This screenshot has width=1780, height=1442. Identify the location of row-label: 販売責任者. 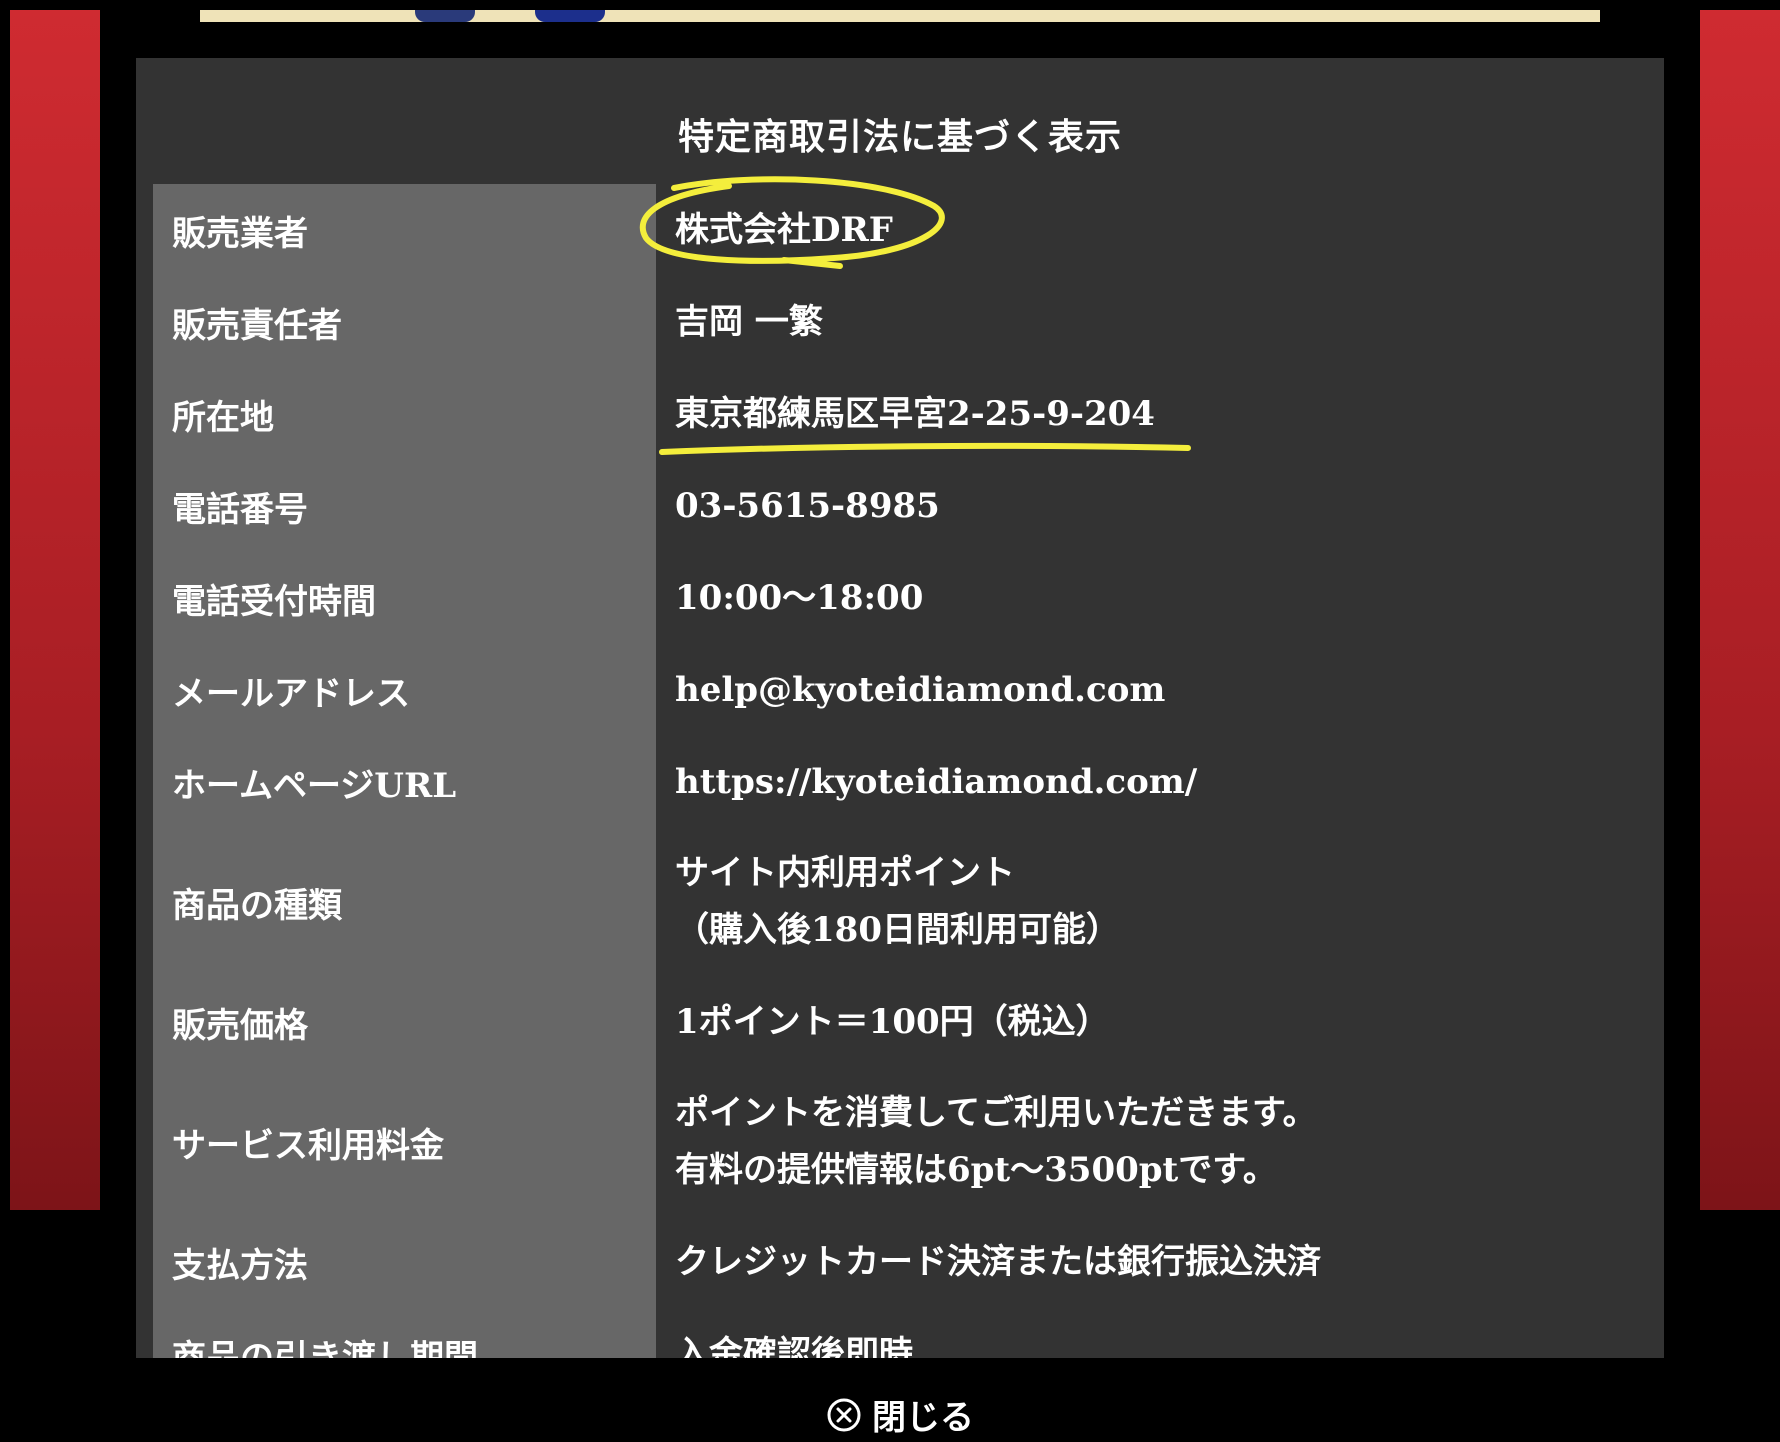
(404, 322).